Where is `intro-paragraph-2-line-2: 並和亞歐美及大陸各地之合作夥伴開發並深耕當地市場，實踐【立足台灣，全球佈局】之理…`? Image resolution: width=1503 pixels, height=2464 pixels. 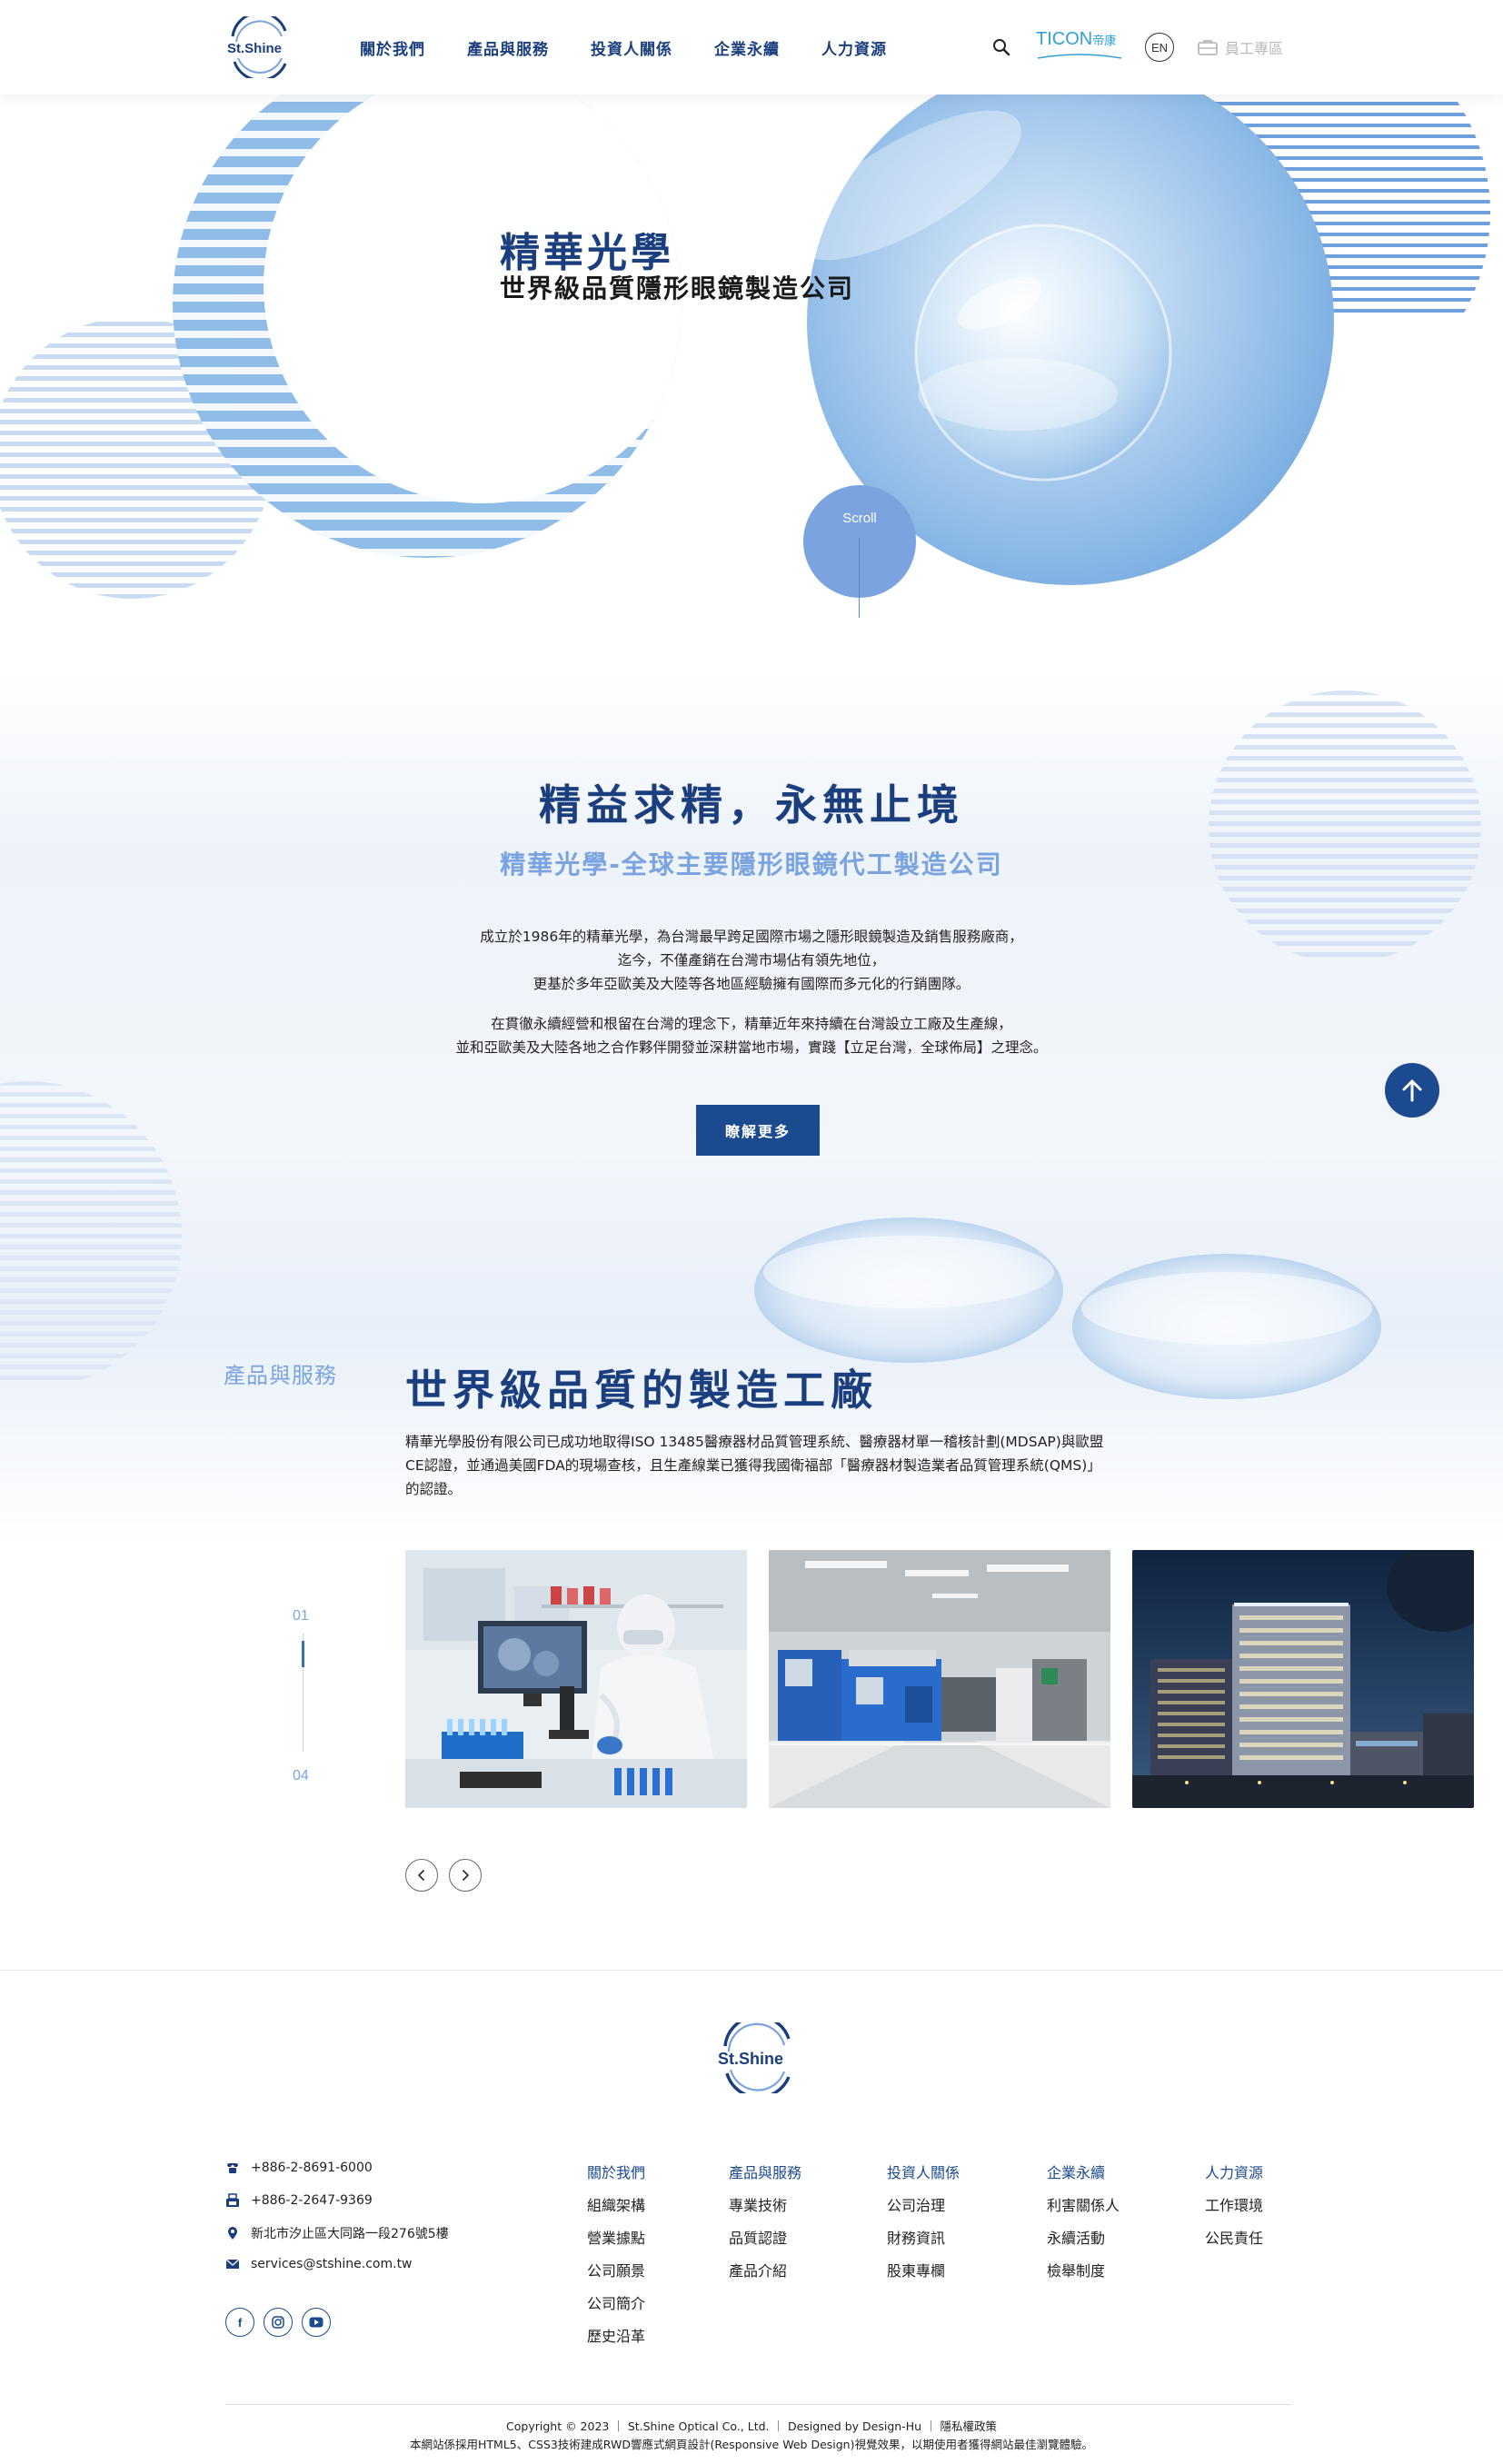
intro-paragraph-2-line-2: 並和亞歐美及大陸各地之合作夥伴開發並深耕當地市場，實踐【立足台灣，全球佈局】之理… is located at coordinates (751, 1047).